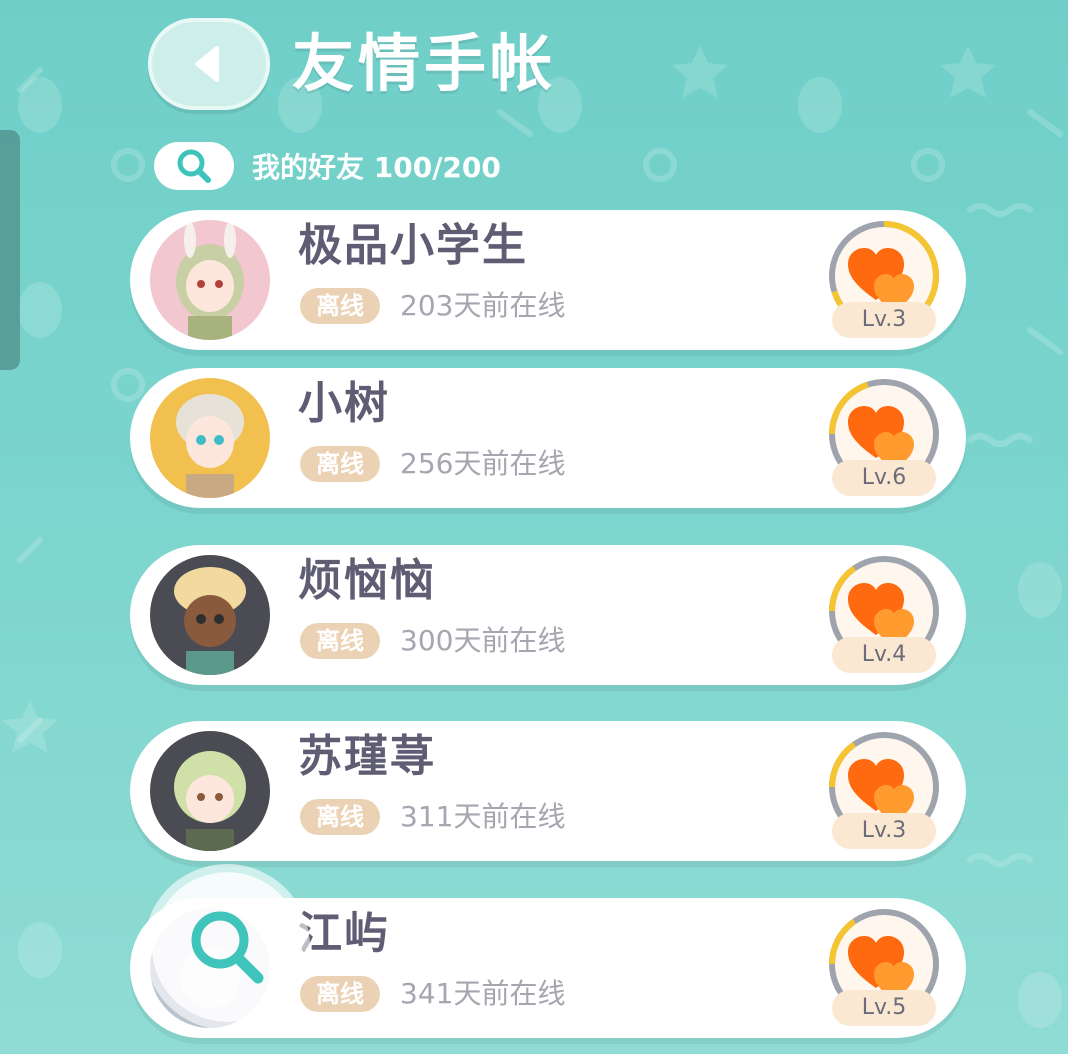  I want to click on search-button, so click(194, 166).